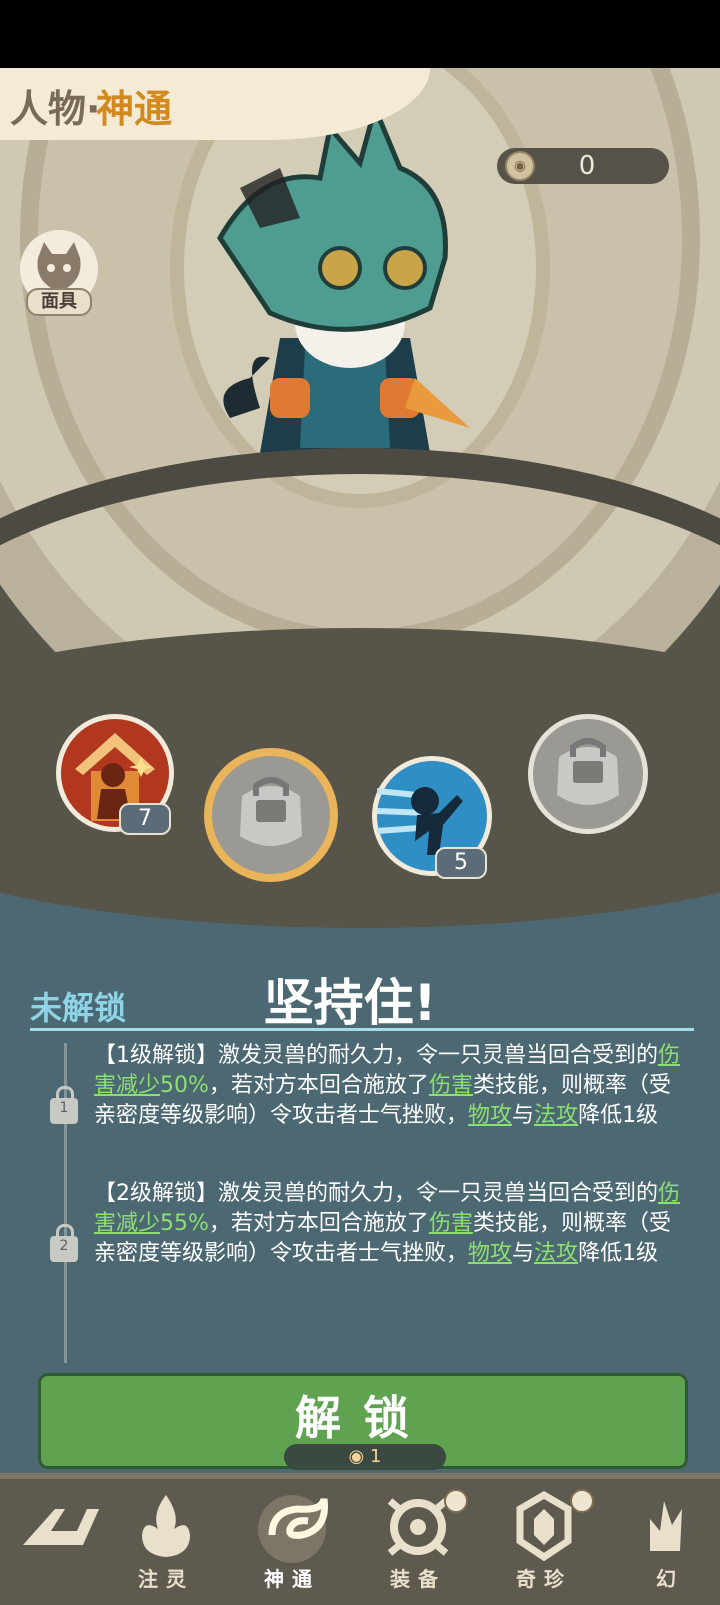 This screenshot has height=1605, width=720. What do you see at coordinates (115, 774) in the screenshot?
I see `skill-slot-1: 7` at bounding box center [115, 774].